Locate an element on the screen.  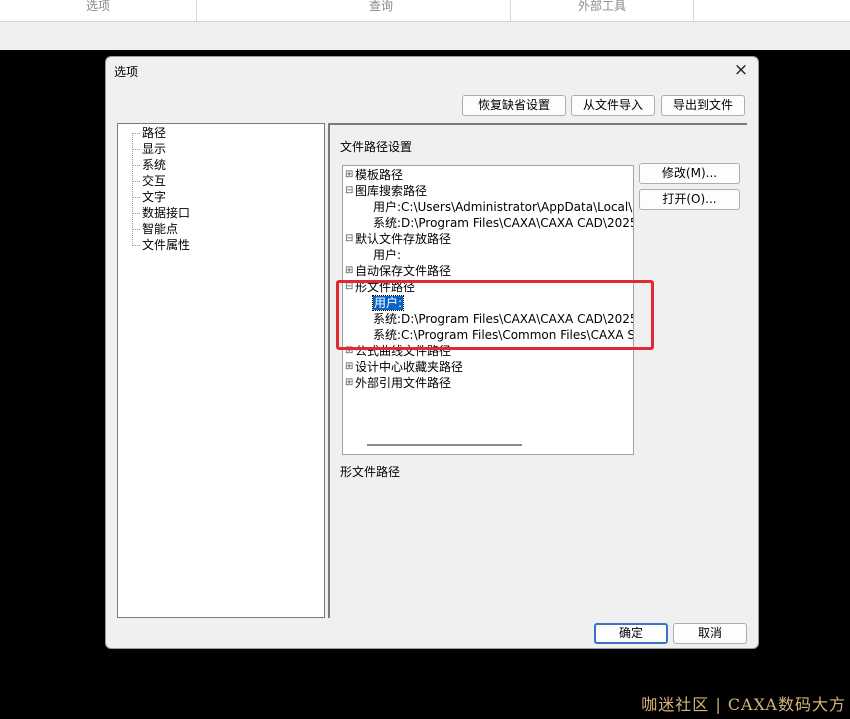
nav-item-display: 显示 is located at coordinates (154, 149).